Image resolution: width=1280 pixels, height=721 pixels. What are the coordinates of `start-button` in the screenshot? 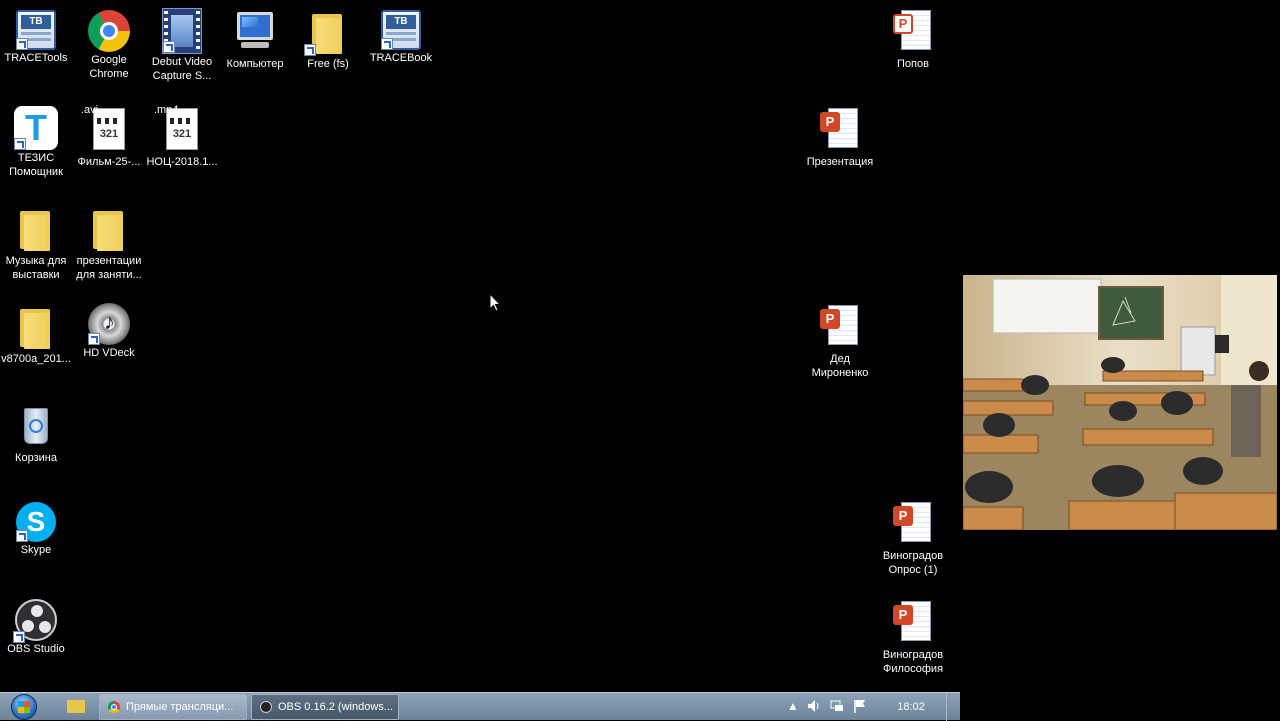 It's located at (24, 707).